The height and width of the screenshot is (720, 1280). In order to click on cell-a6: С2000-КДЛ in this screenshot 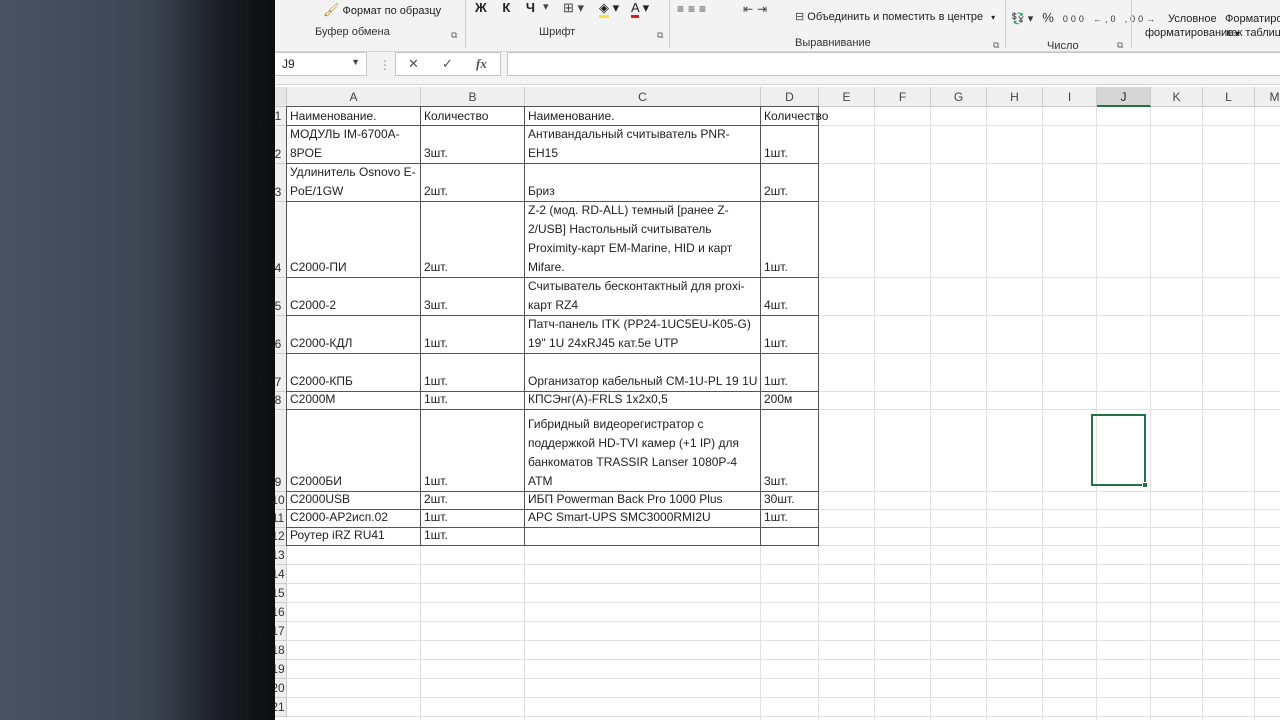, I will do `click(353, 334)`.